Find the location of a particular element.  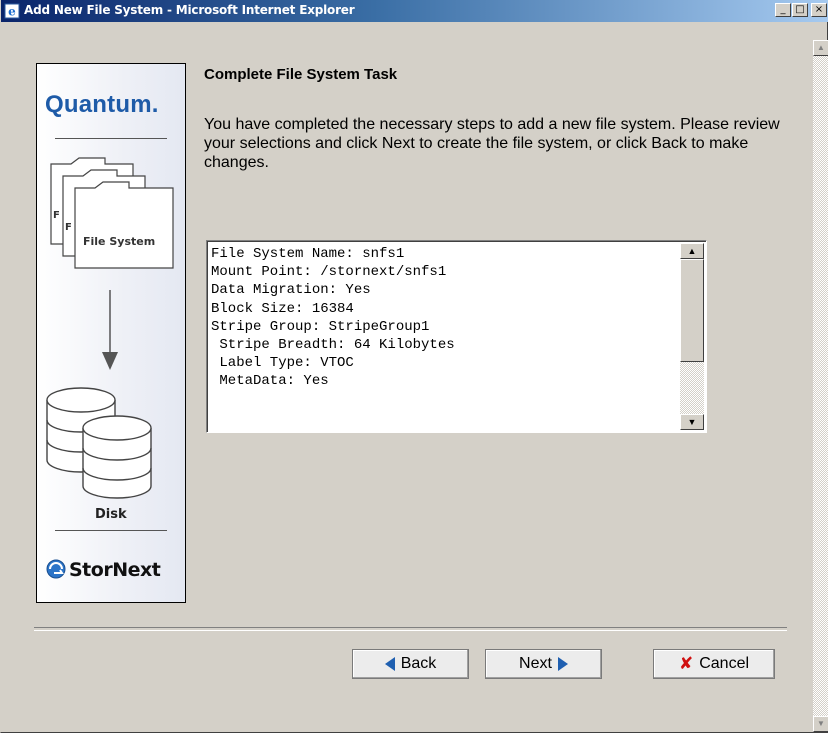

arrow-down-icon is located at coordinates (110, 330).